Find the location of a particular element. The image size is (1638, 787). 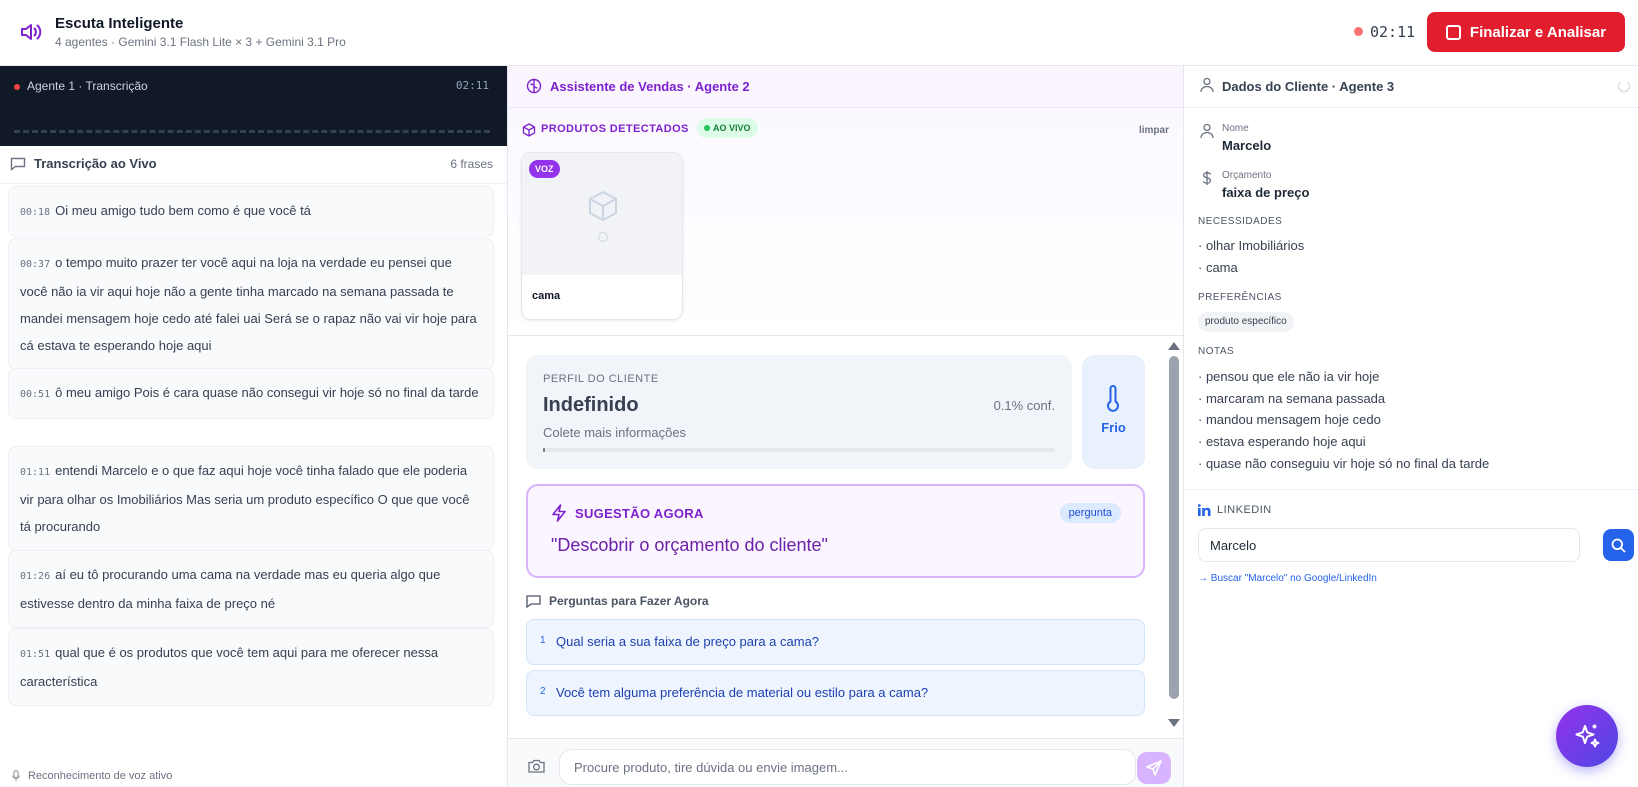

stop-icon is located at coordinates (1453, 32).